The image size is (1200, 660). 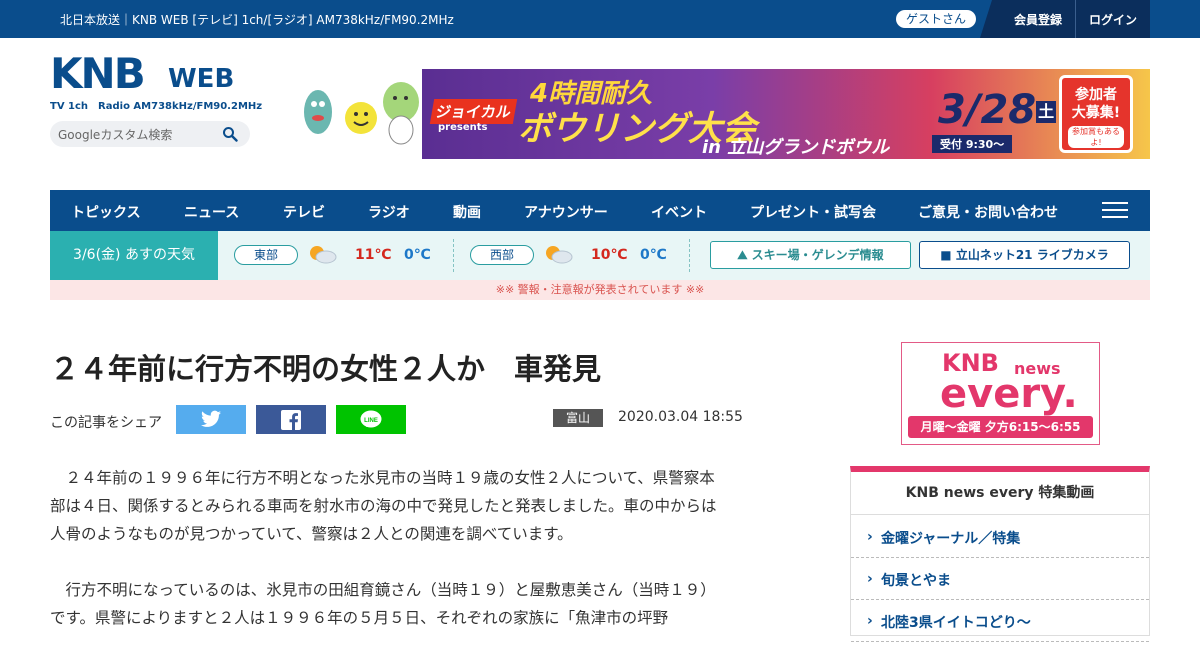 I want to click on line-share-button: LINE, so click(x=371, y=419).